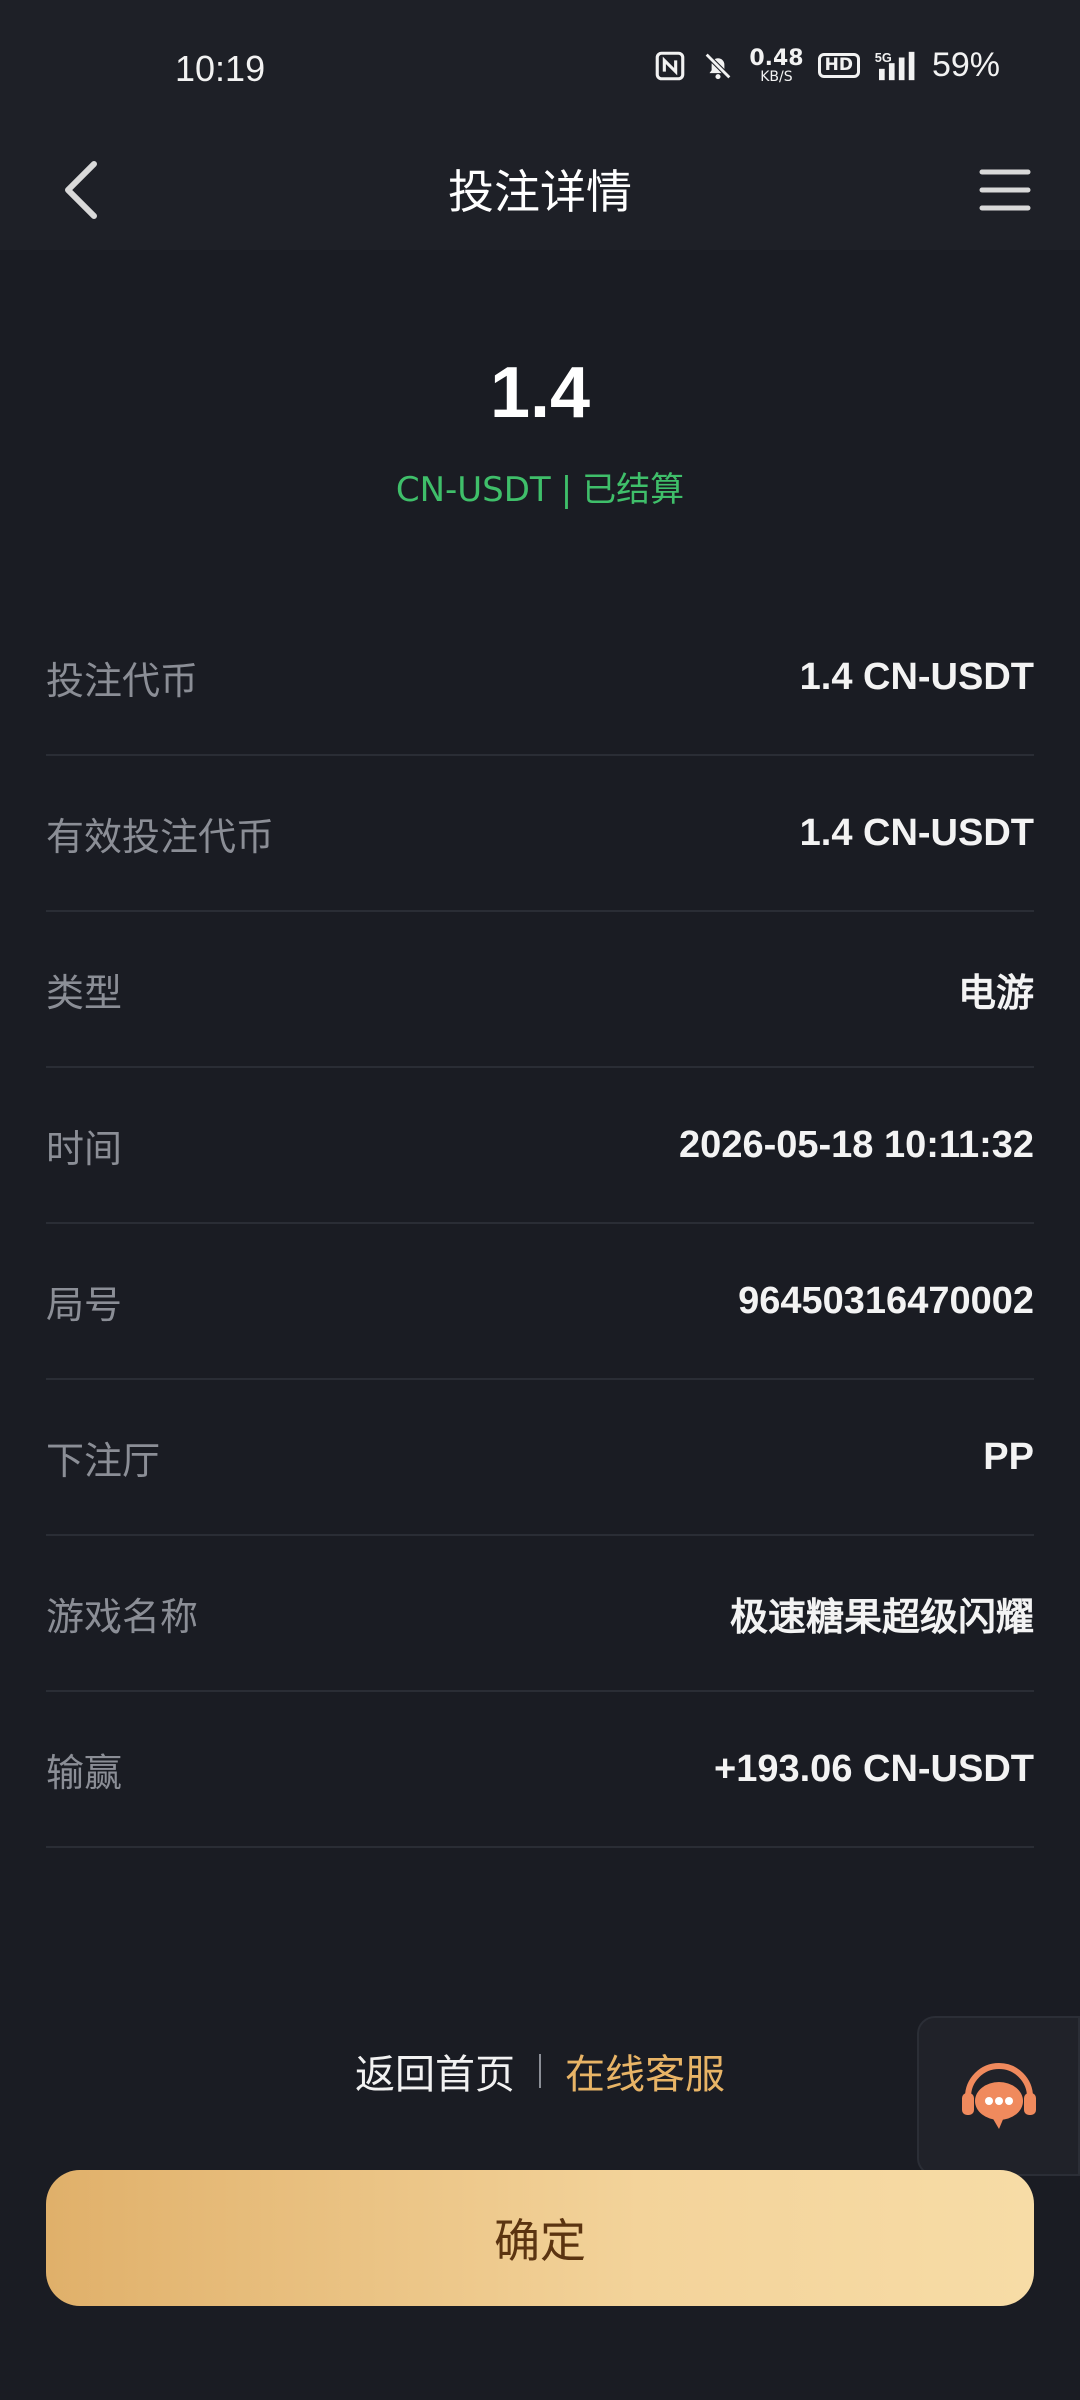 This screenshot has height=2400, width=1080. I want to click on svg-text: 5G, so click(883, 56).